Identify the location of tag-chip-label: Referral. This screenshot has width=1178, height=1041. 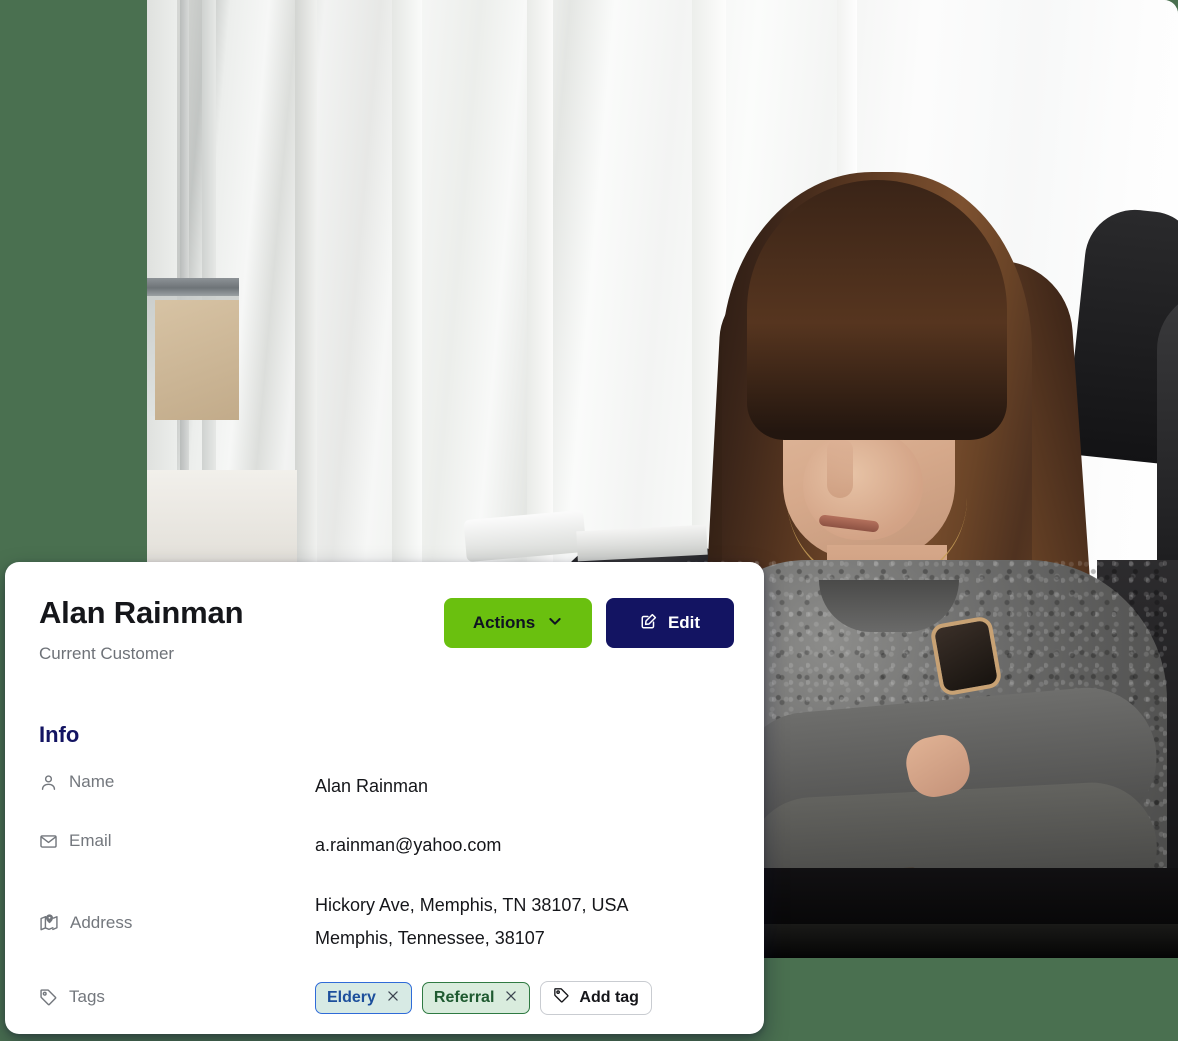
(464, 998).